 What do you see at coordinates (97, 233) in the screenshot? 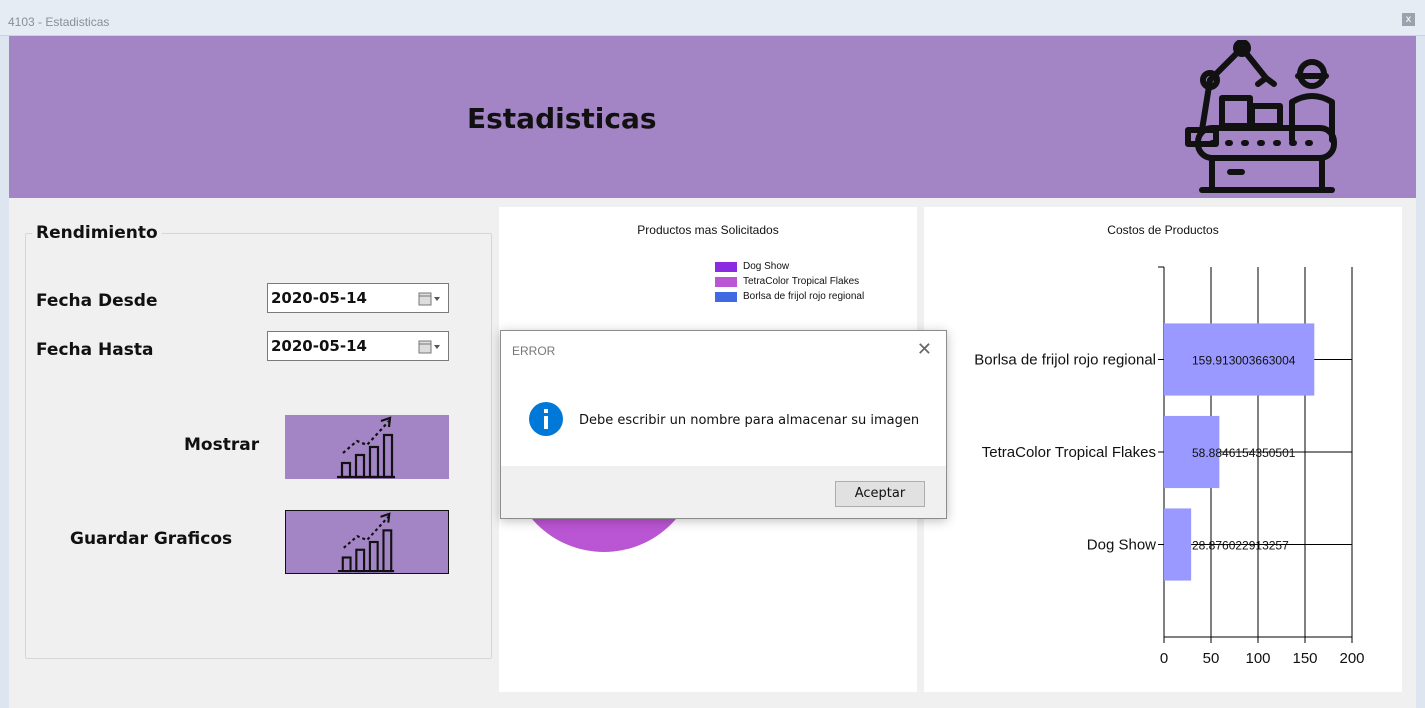
I see `rendimiento-group-title: Rendimiento` at bounding box center [97, 233].